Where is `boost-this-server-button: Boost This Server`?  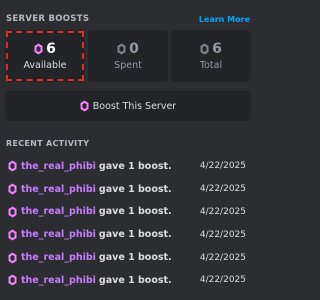
boost-this-server-button: Boost This Server is located at coordinates (128, 106).